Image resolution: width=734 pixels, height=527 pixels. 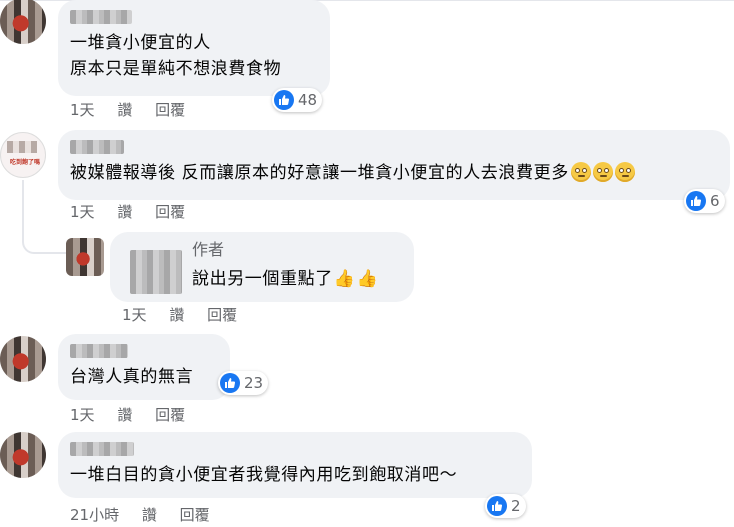 I want to click on reaction-count-value: 48, so click(x=308, y=100).